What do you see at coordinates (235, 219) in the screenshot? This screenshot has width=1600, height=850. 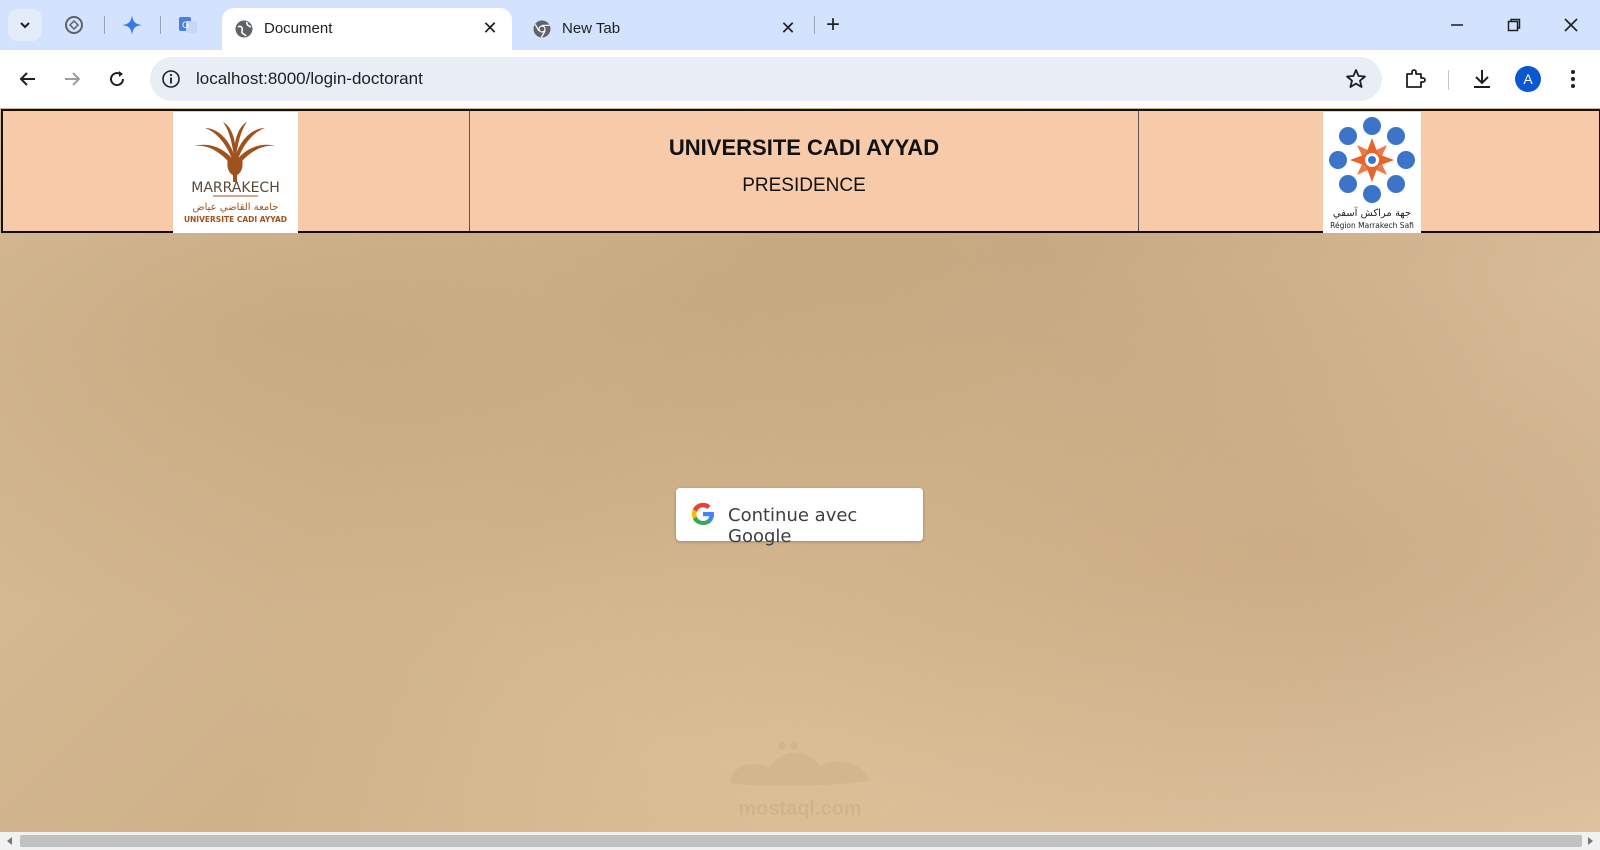 I see `logo-name-text: UNIVERSITE CADI AYYAD` at bounding box center [235, 219].